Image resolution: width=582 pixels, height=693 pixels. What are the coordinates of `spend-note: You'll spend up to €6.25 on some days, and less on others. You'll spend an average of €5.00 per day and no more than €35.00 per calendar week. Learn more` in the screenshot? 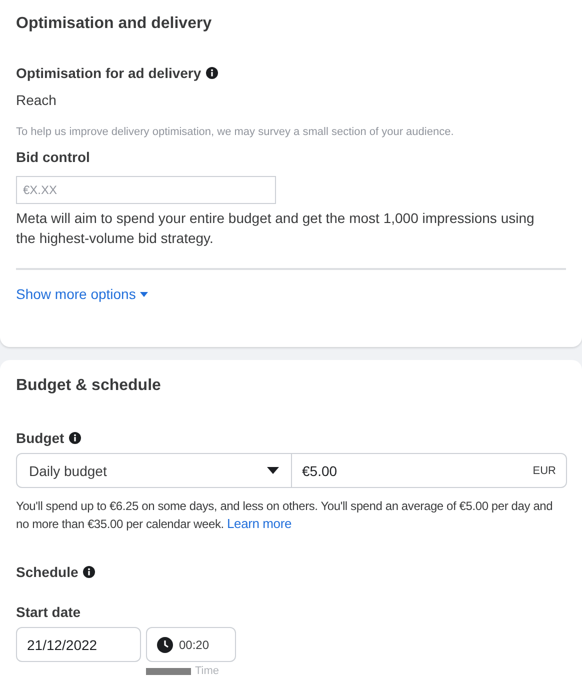 It's located at (285, 515).